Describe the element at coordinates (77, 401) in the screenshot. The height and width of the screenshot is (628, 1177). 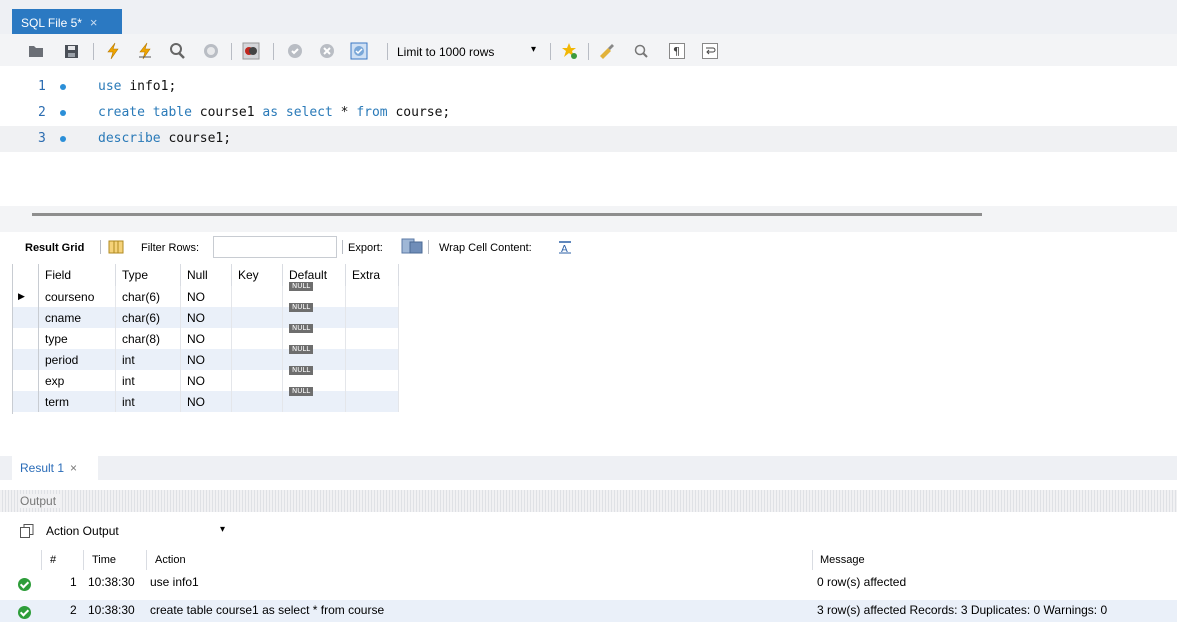
I see `cell-field: term` at that location.